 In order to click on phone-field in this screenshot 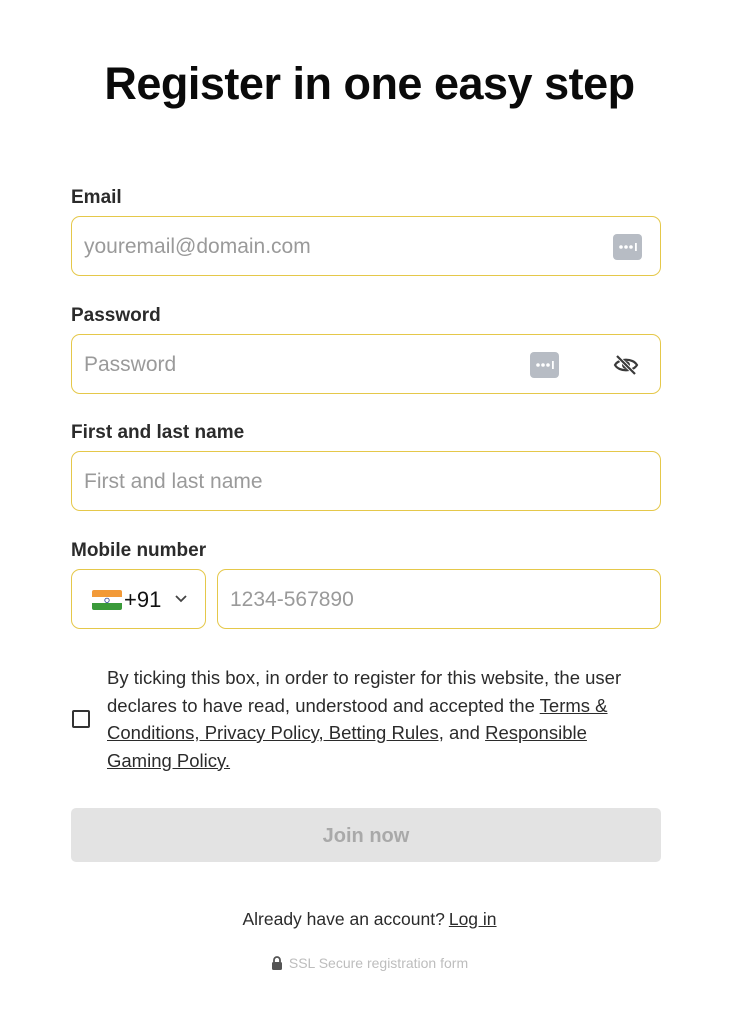, I will do `click(440, 600)`.